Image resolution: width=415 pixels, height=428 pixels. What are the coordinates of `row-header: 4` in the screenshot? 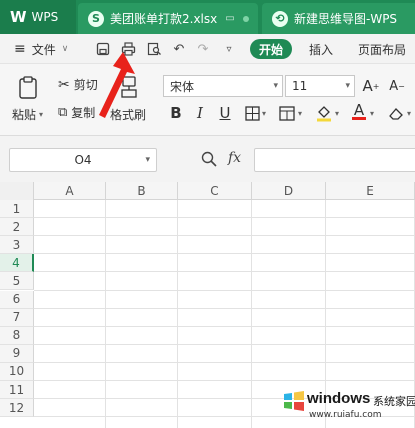 It's located at (17, 263).